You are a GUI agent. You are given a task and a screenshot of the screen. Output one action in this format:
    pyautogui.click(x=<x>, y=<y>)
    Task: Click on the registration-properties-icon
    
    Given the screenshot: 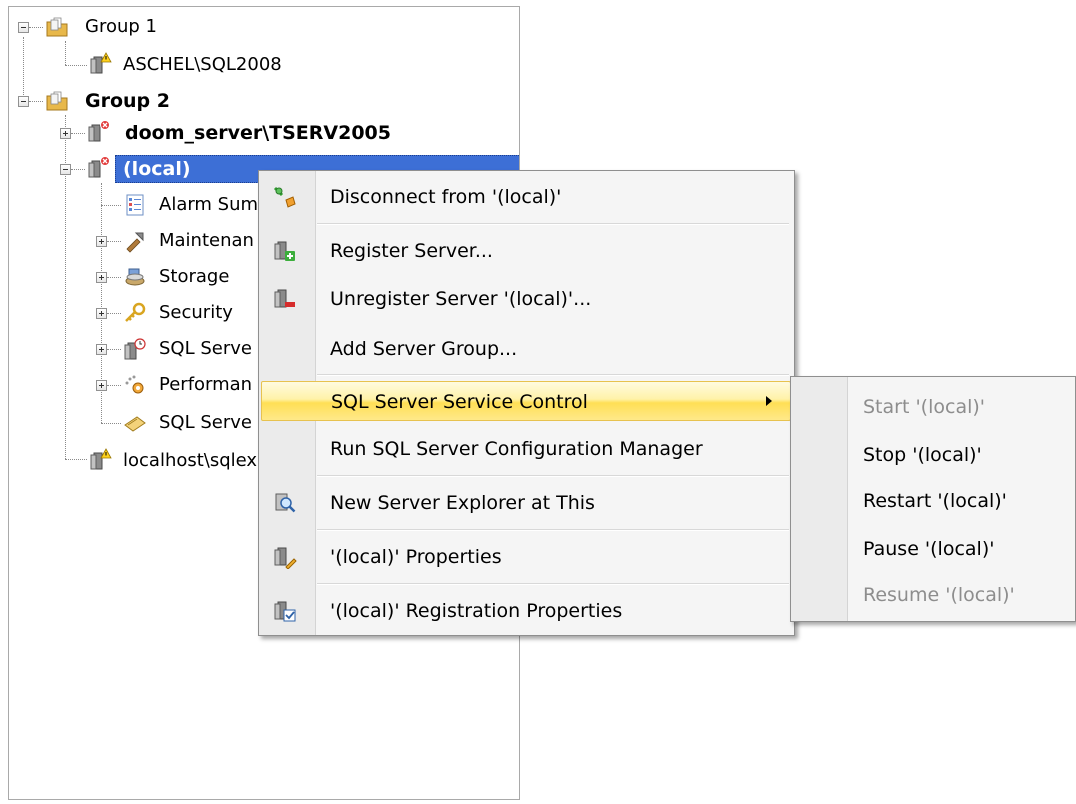 What is the action you would take?
    pyautogui.click(x=285, y=611)
    